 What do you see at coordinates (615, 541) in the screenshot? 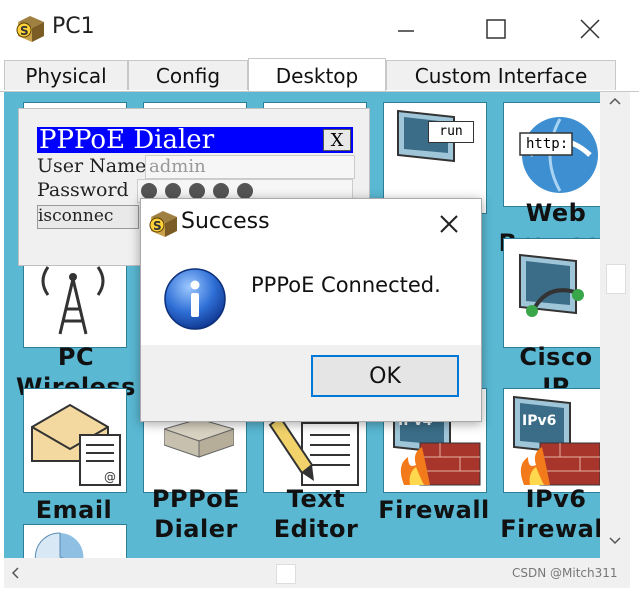
I see `scroll-down-icon` at bounding box center [615, 541].